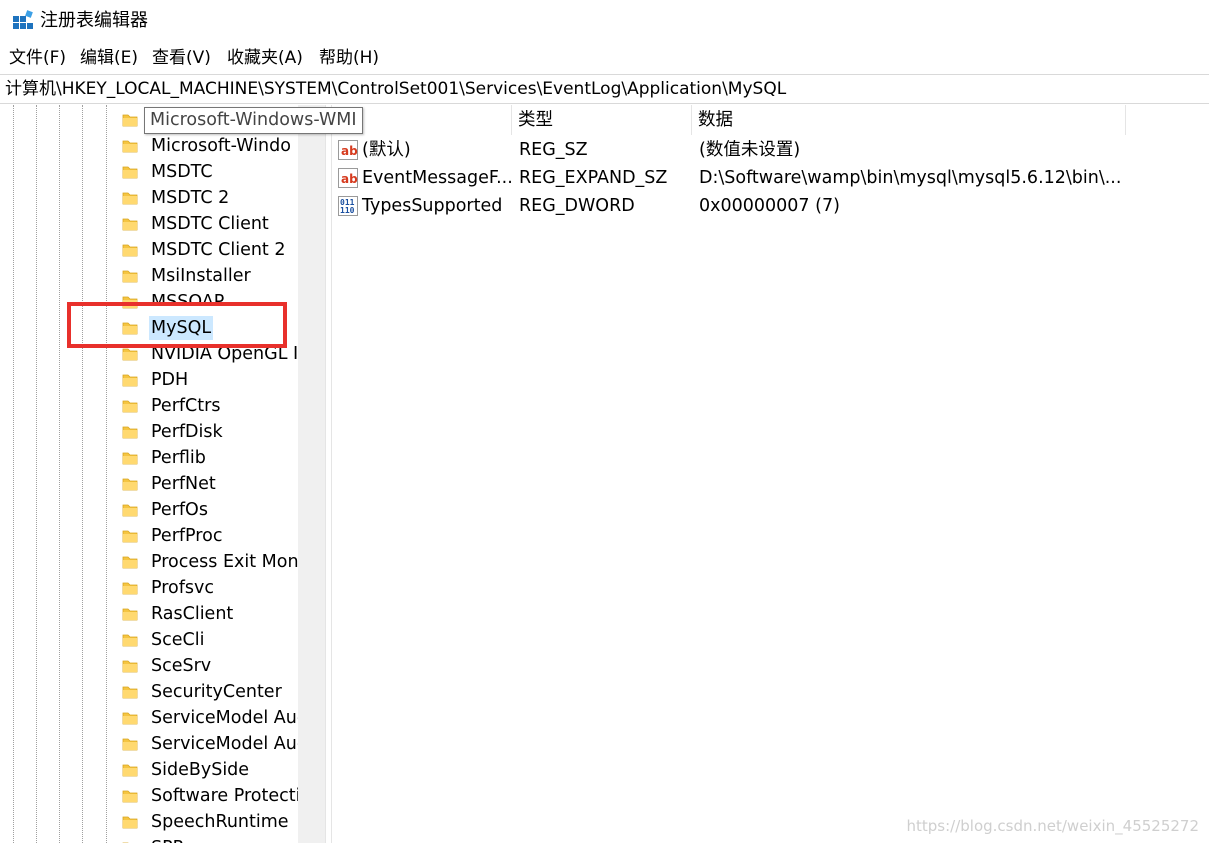  I want to click on tree-item-label: Microsoft-Windo, so click(221, 146).